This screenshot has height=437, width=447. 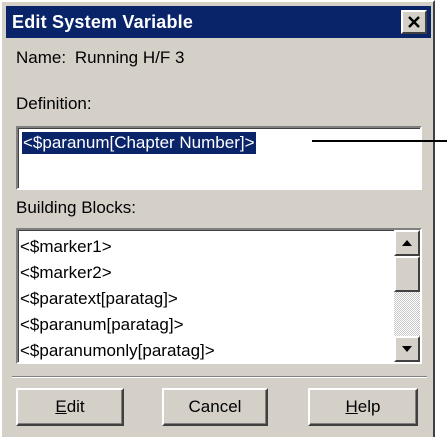 I want to click on edit-label: dit, so click(x=75, y=406).